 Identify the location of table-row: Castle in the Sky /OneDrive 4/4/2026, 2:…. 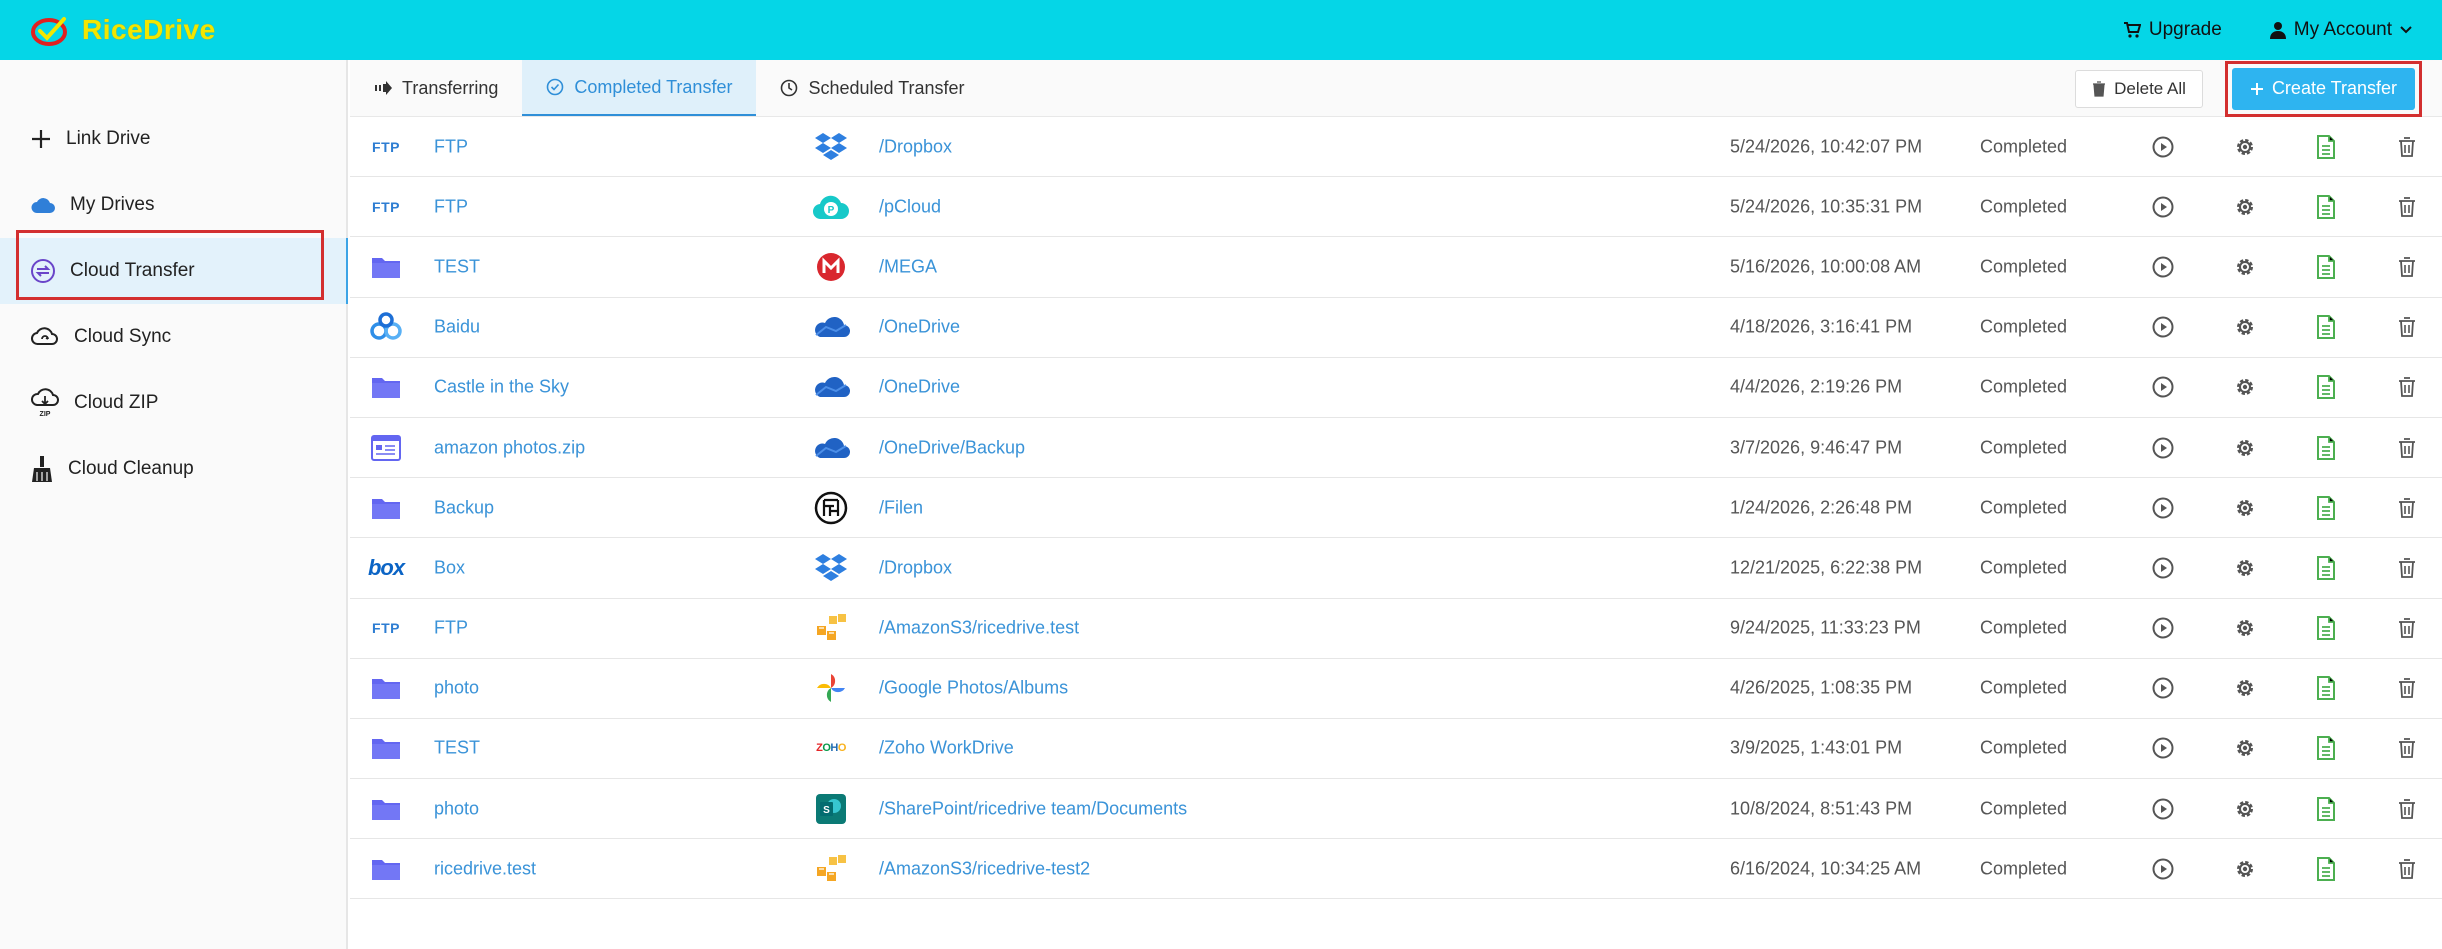
(1396, 388).